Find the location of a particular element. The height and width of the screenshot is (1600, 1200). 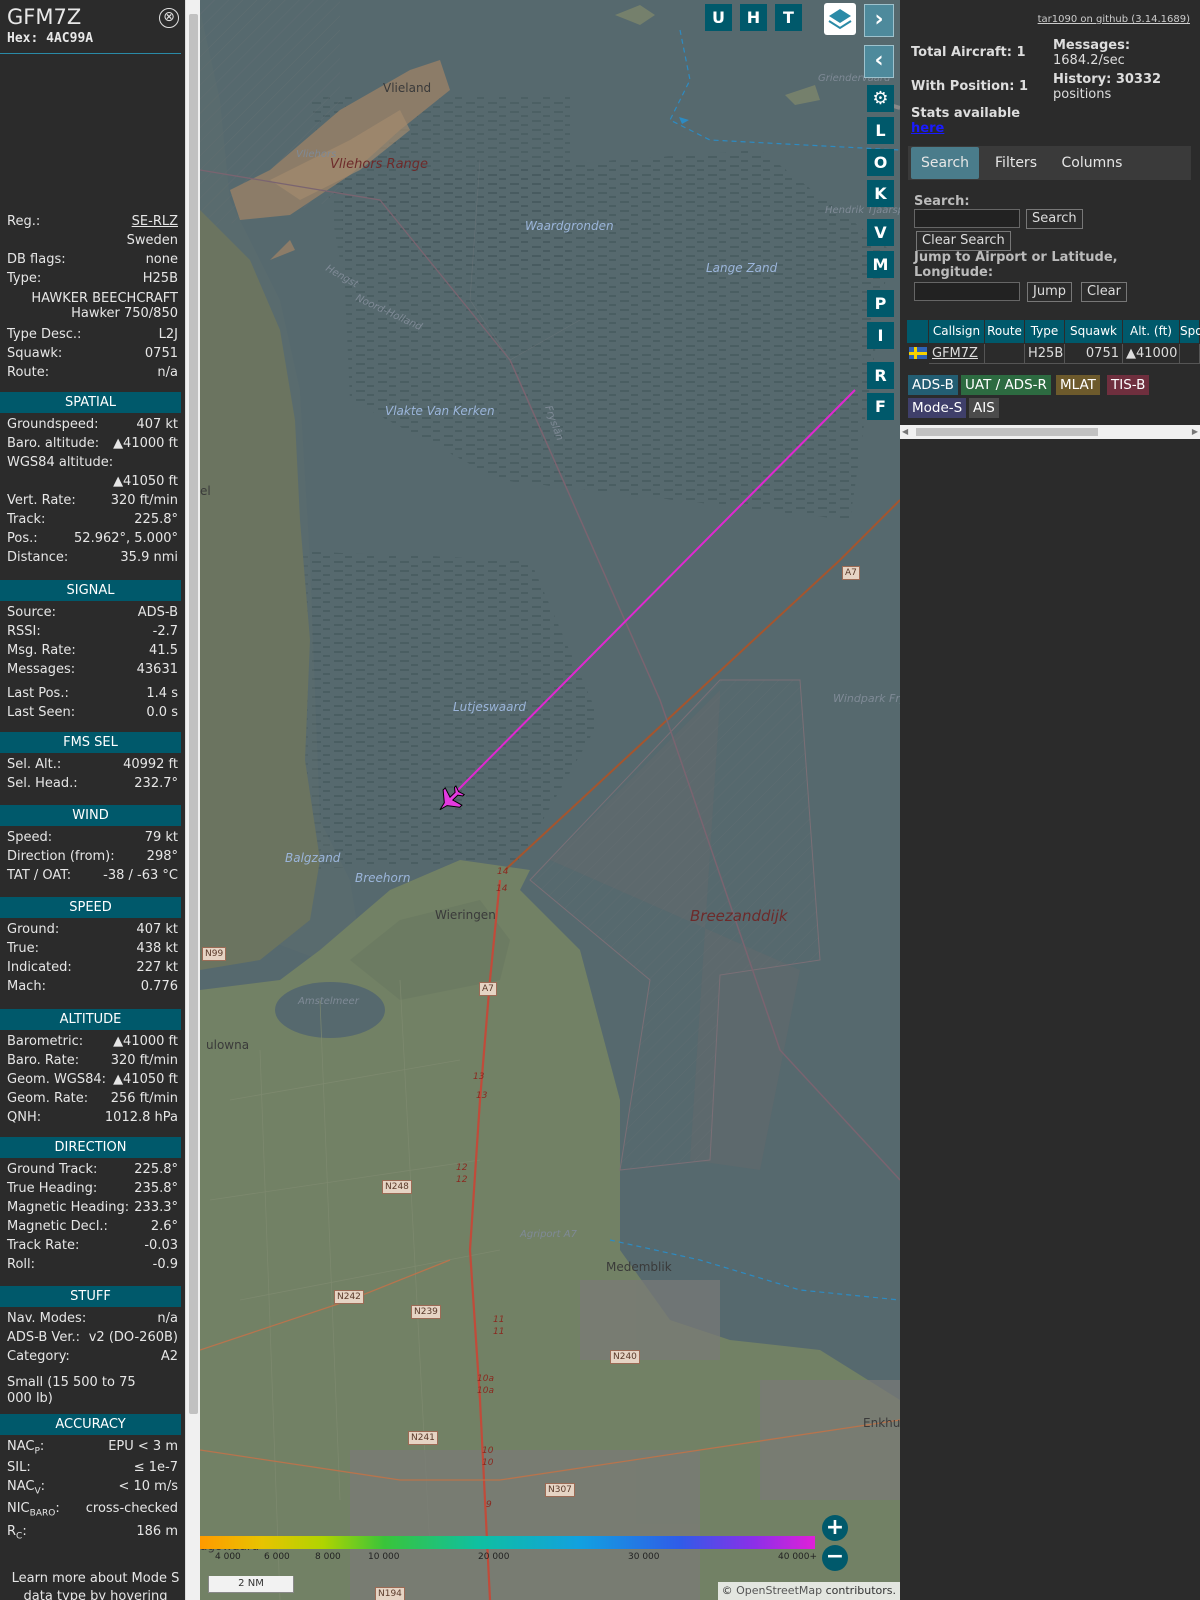

info-row-label: NACV: is located at coordinates (26, 1489).